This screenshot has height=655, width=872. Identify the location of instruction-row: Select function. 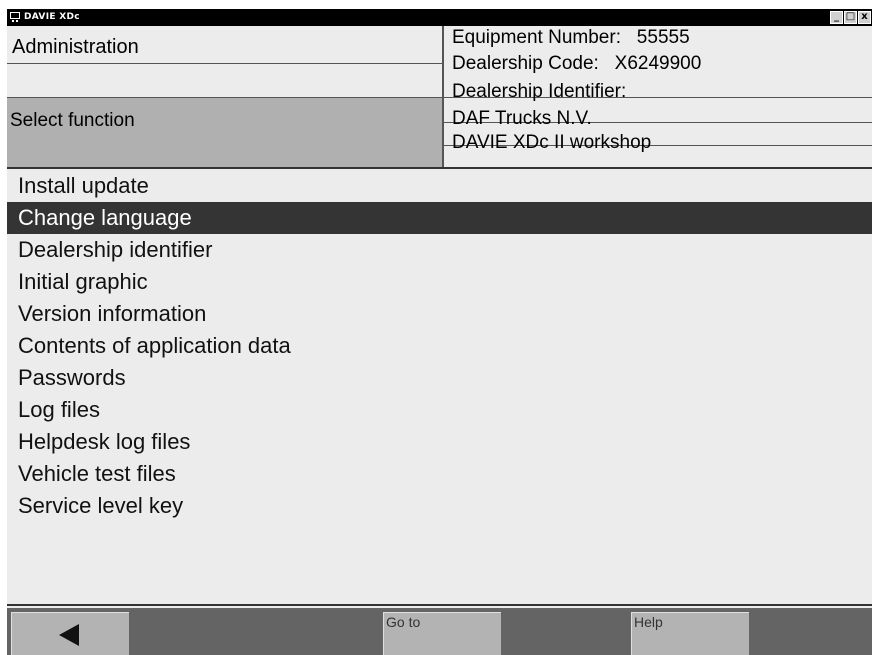
(224, 132).